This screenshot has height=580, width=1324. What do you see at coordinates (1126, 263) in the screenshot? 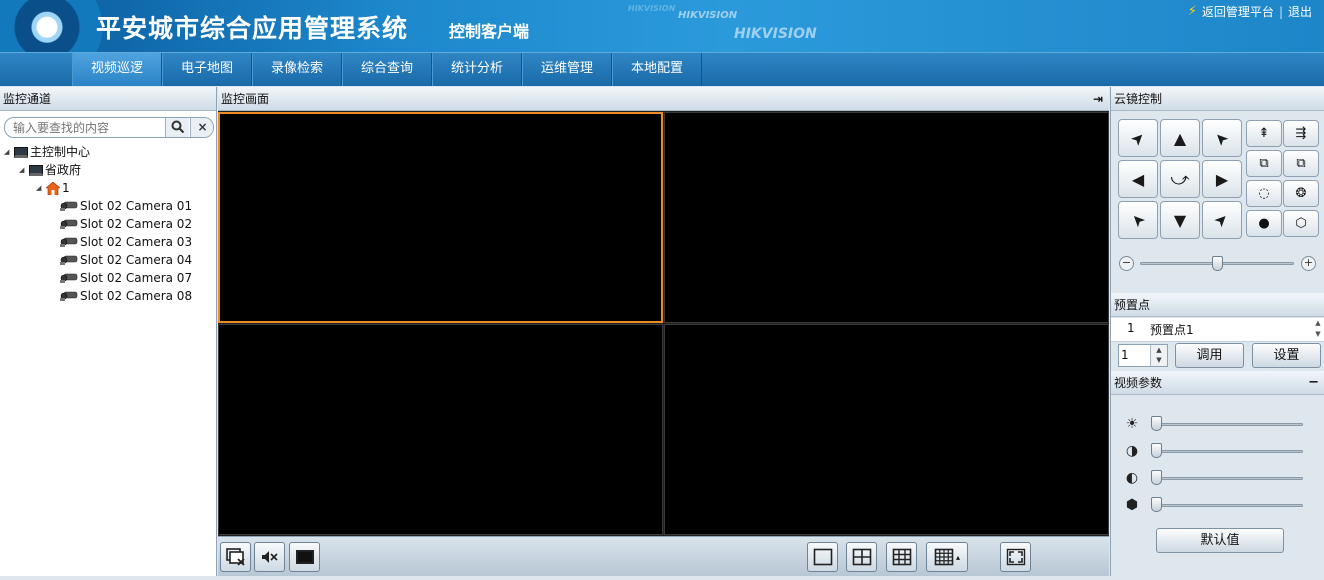
I see `minus-icon: −` at bounding box center [1126, 263].